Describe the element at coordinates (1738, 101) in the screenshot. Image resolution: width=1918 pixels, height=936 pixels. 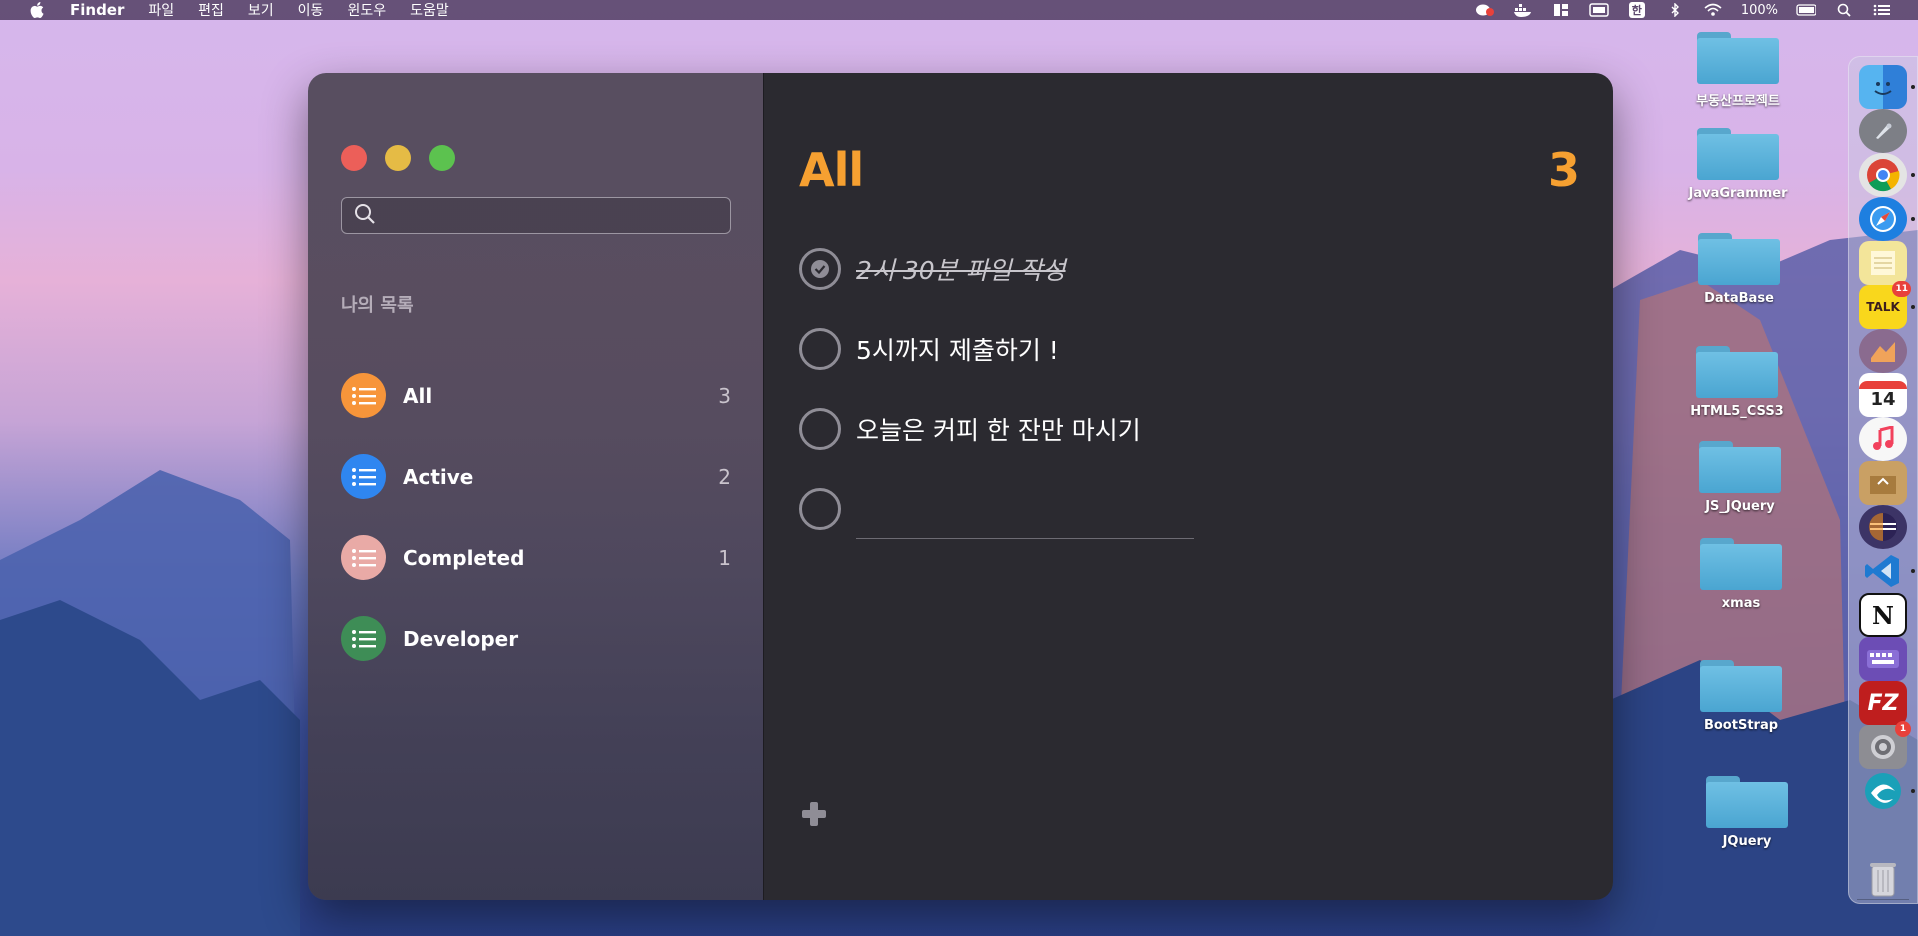
I see `folder-label: 부동산프로젝트` at that location.